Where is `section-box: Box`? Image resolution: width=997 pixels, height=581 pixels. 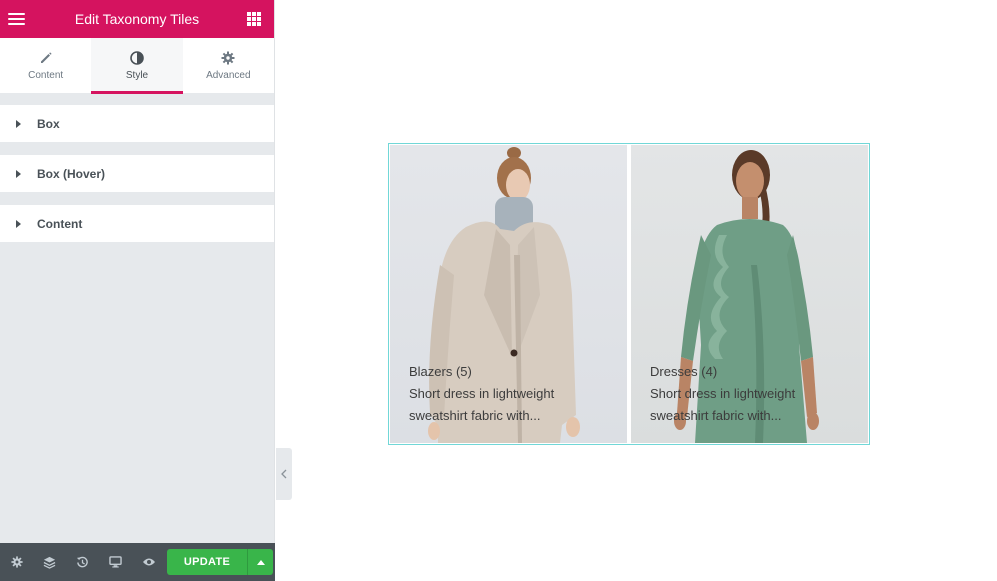 section-box: Box is located at coordinates (137, 123).